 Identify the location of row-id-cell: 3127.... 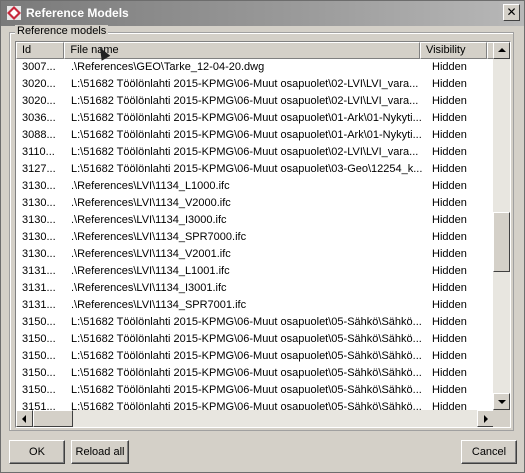
(39, 169).